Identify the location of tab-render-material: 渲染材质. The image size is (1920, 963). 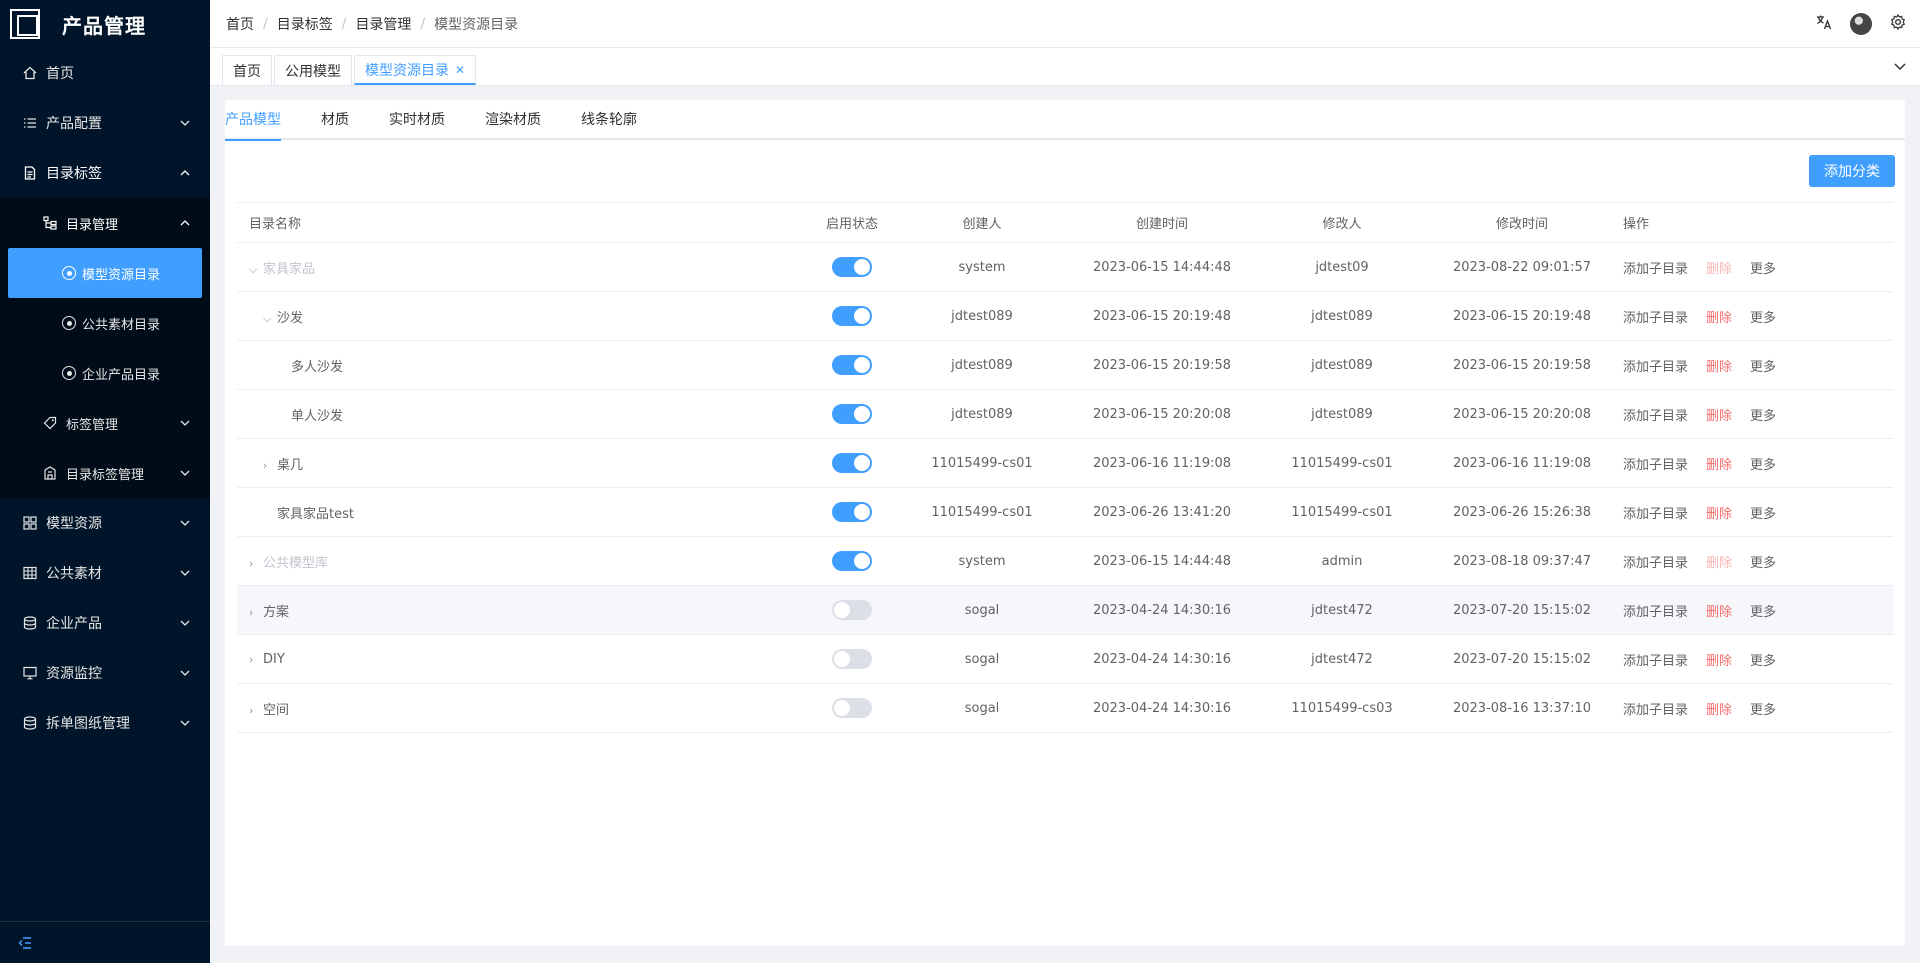
(513, 119).